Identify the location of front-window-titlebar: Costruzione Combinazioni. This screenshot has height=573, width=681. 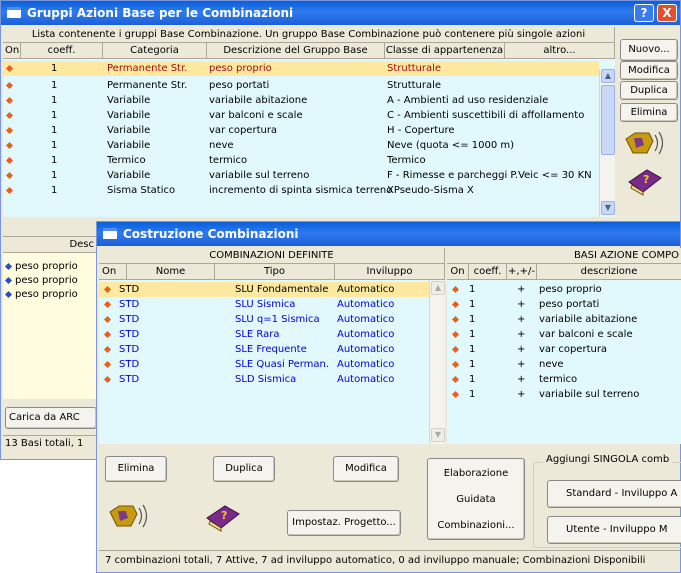
(388, 234).